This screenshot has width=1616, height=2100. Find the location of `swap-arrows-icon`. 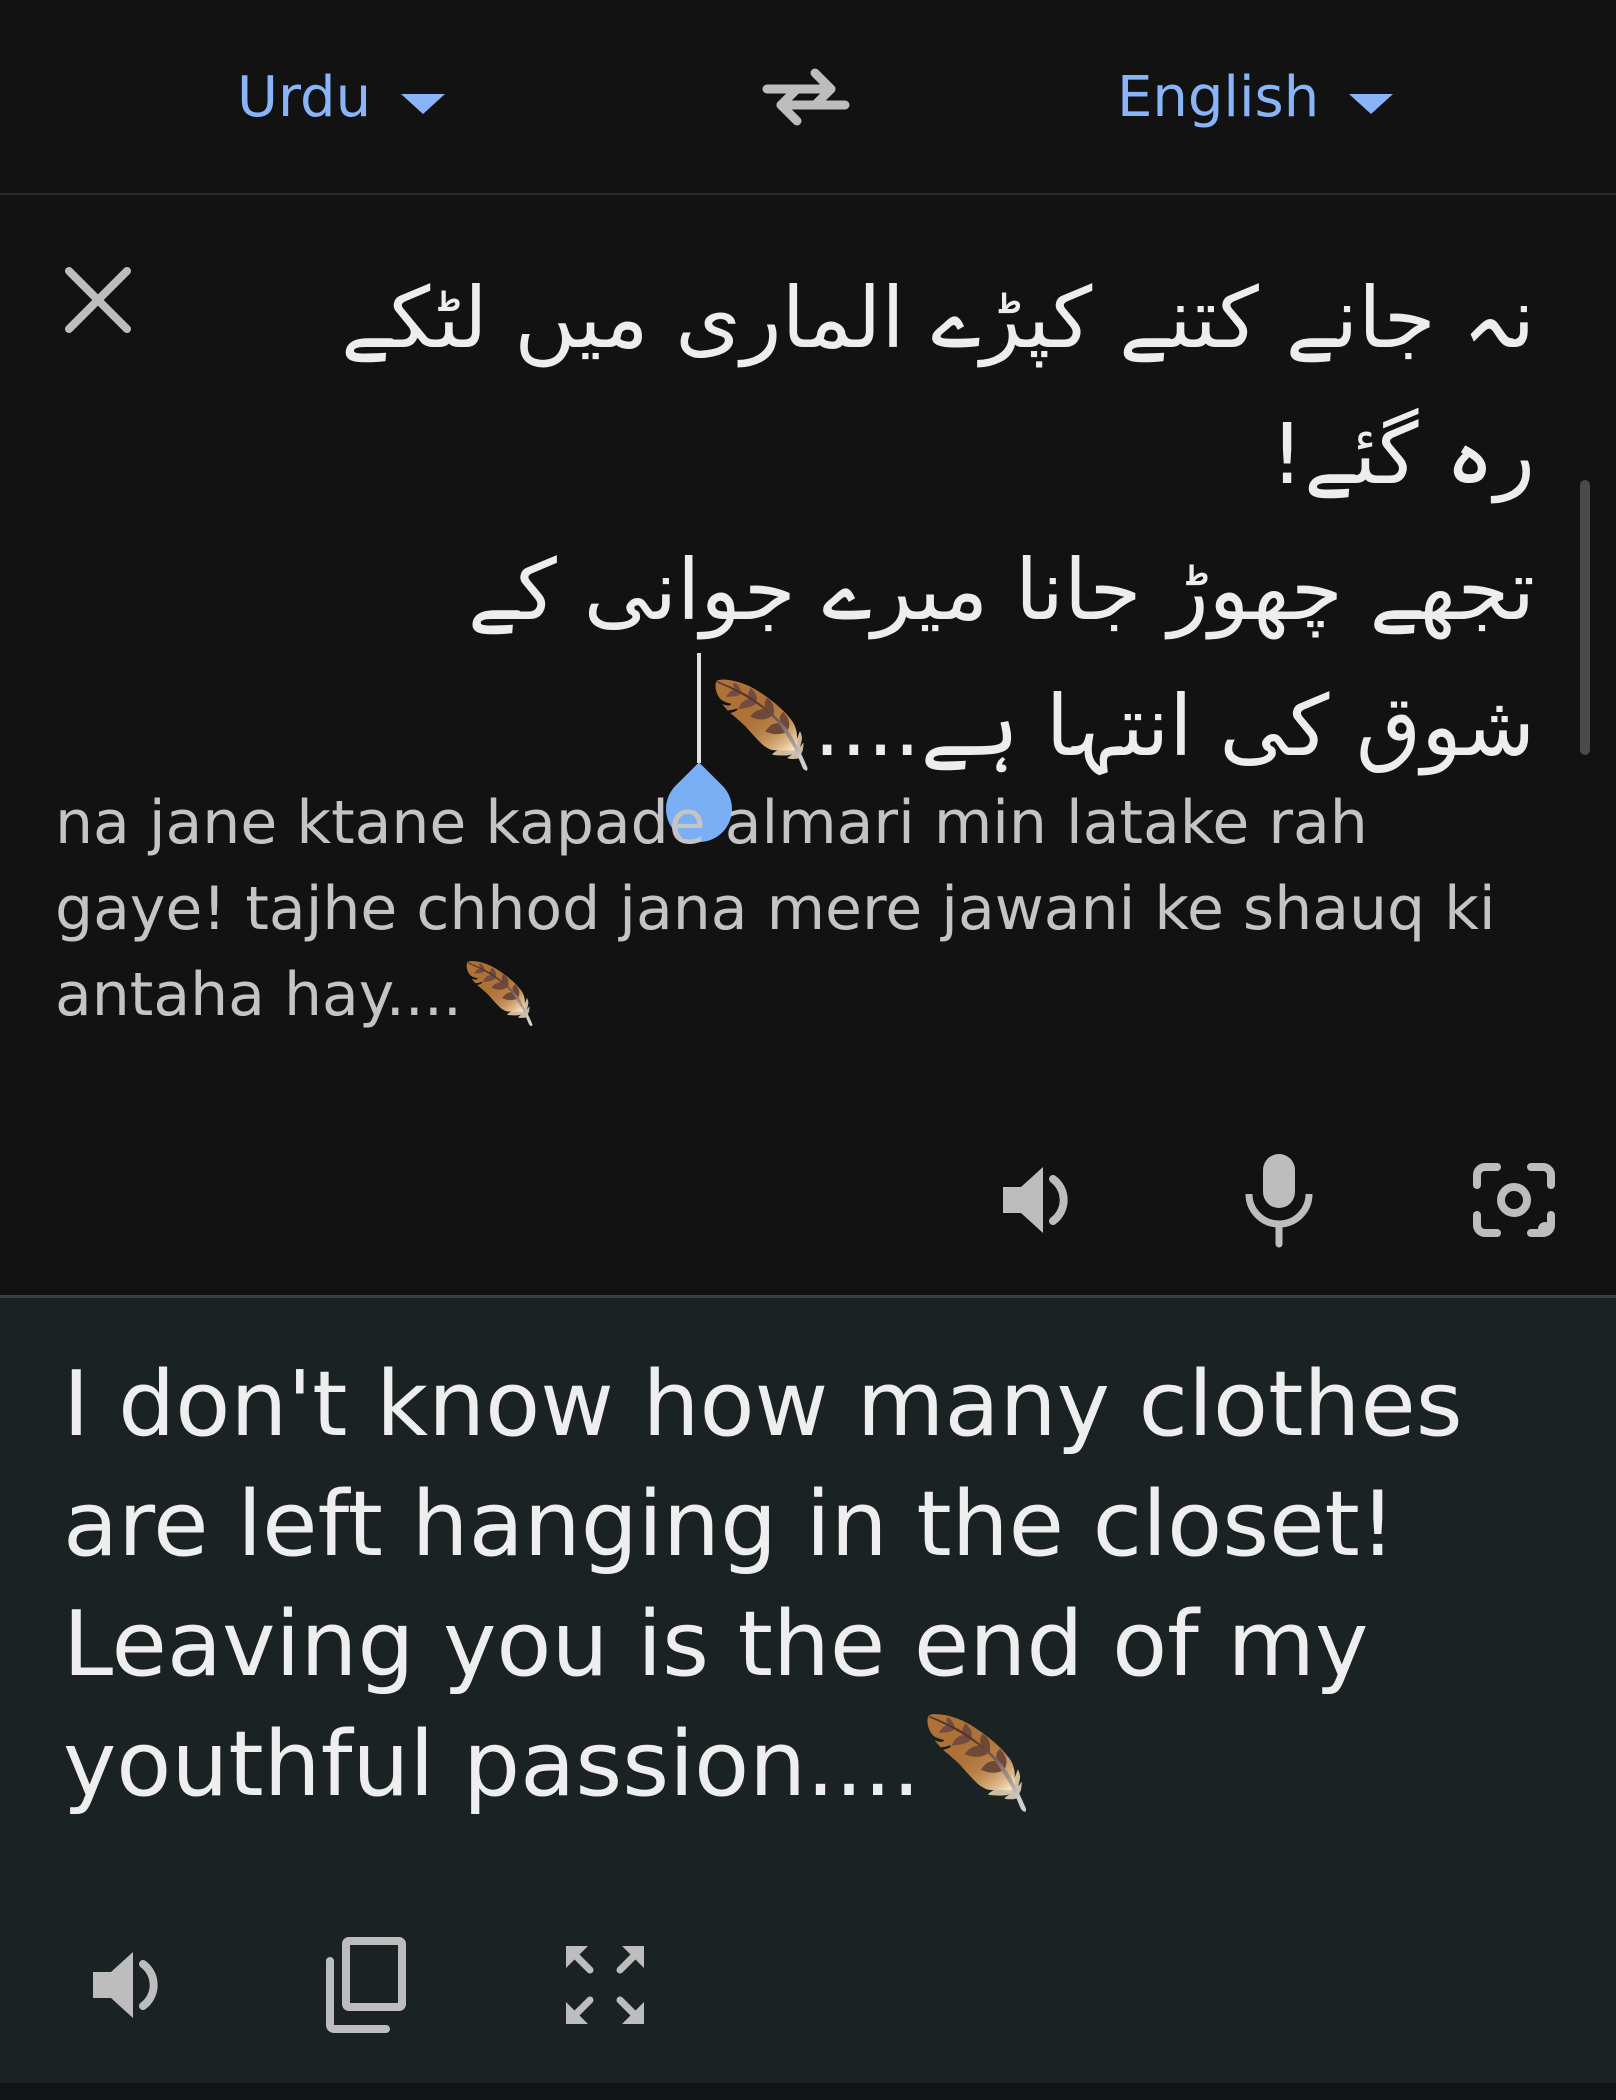

swap-arrows-icon is located at coordinates (806, 97).